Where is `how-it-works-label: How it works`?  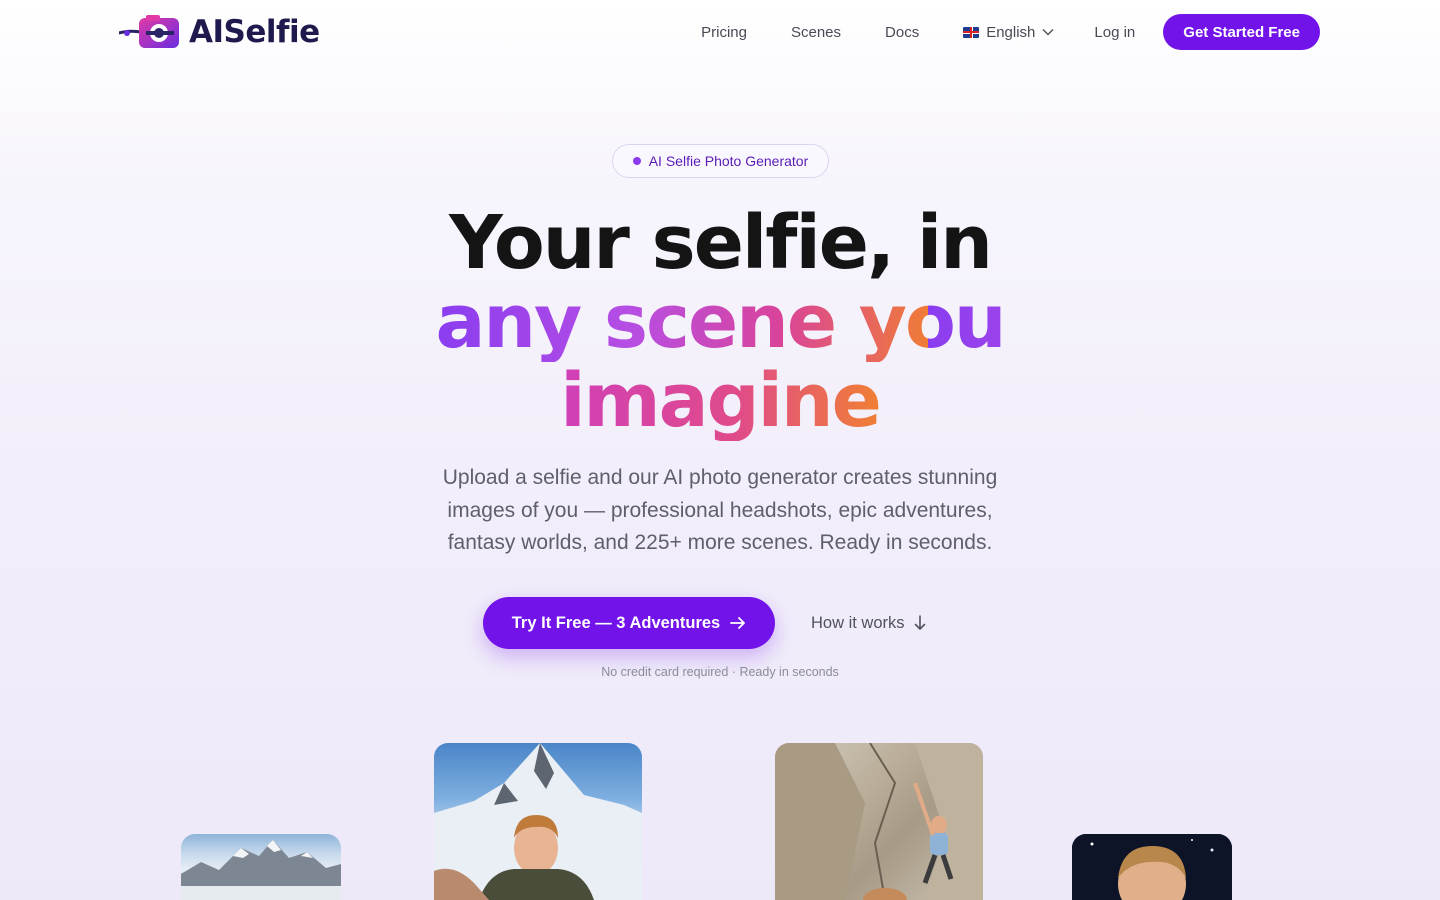
how-it-works-label: How it works is located at coordinates (858, 622).